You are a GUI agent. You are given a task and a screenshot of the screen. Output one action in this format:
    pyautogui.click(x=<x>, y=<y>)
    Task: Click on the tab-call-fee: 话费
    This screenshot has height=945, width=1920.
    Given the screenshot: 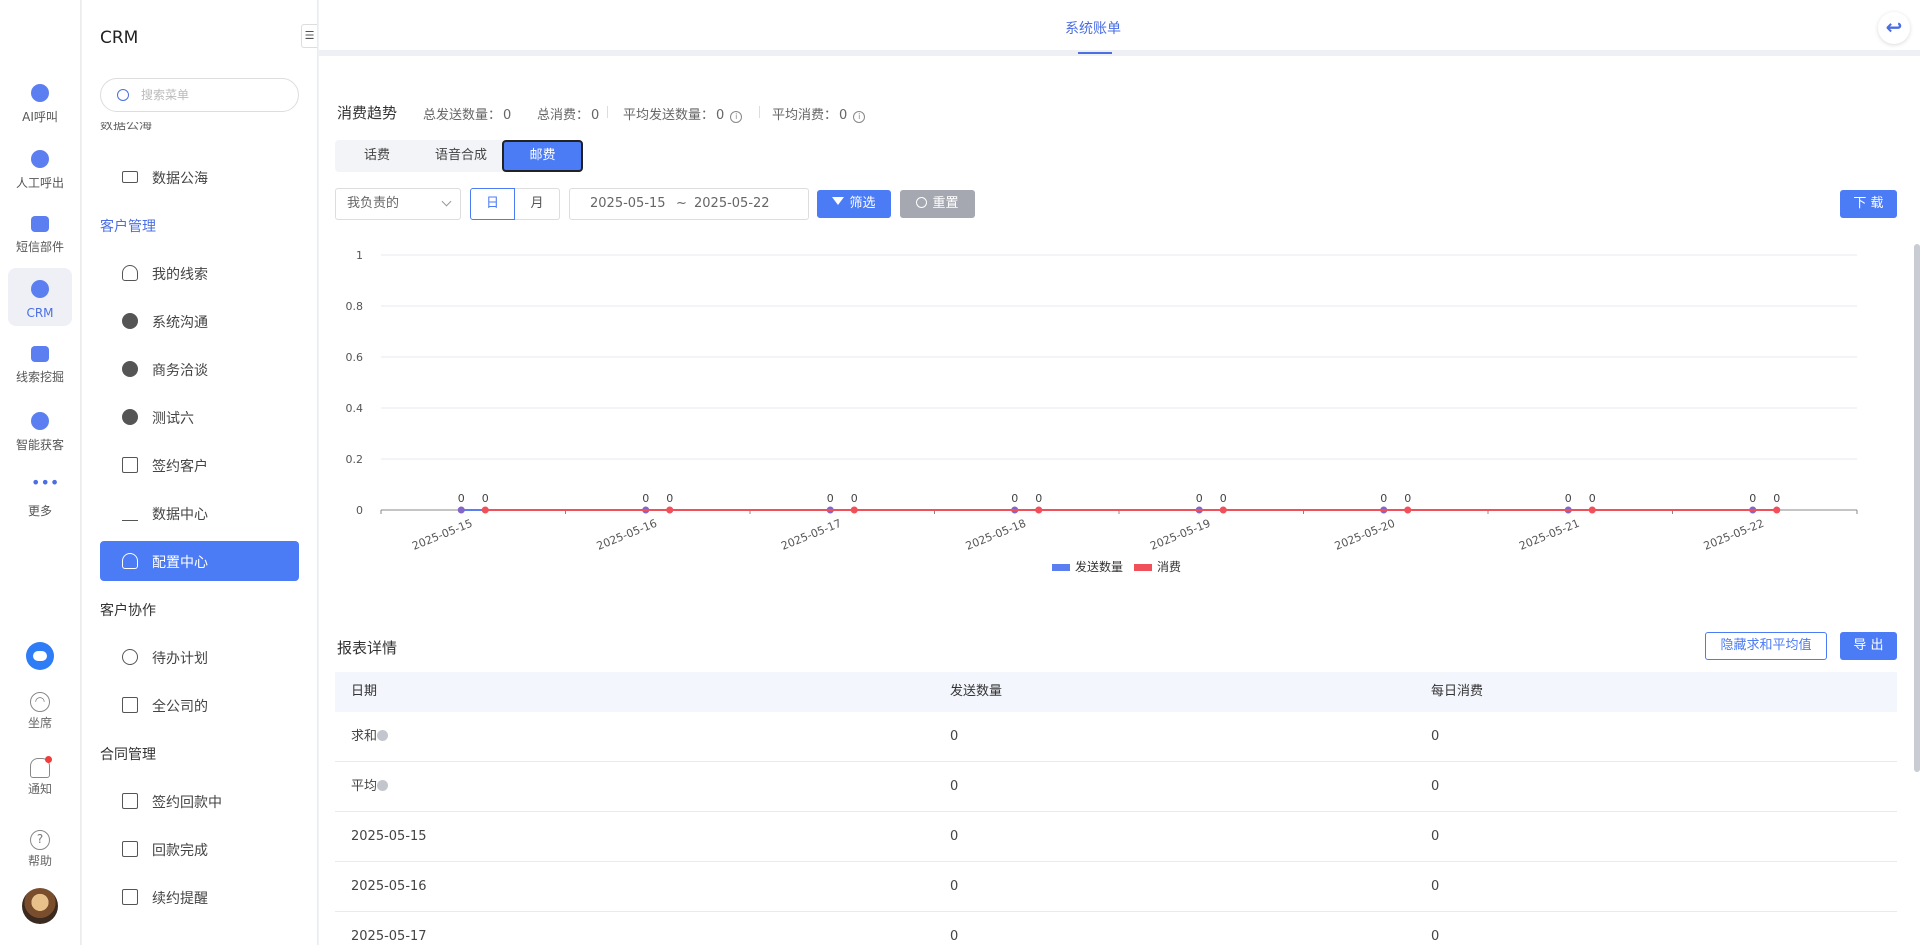 What is the action you would take?
    pyautogui.click(x=377, y=156)
    